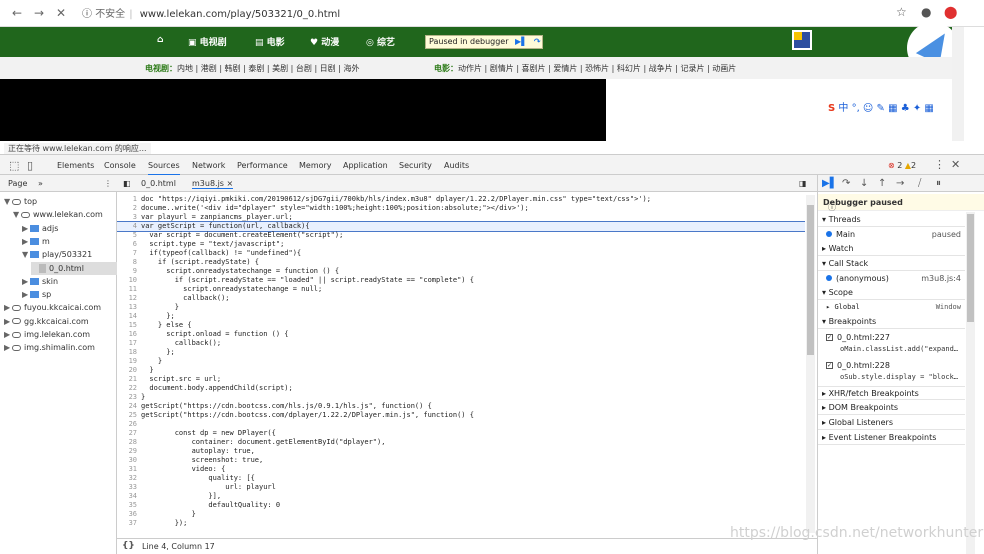  Describe the element at coordinates (127, 199) in the screenshot. I see `line-number: 1` at that location.